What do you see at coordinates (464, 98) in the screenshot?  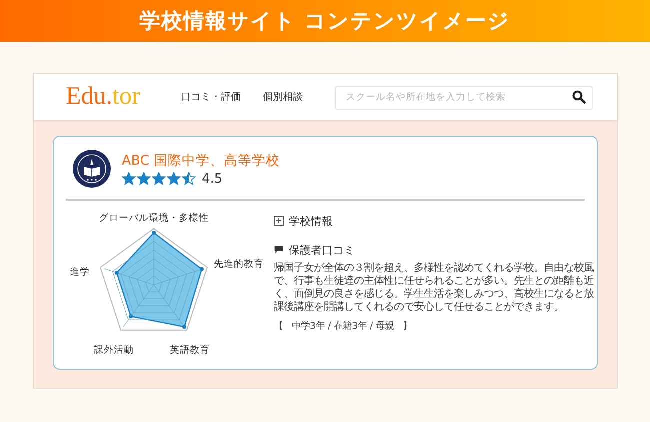 I see `search-field: スクール名や所在地を入力して検索` at bounding box center [464, 98].